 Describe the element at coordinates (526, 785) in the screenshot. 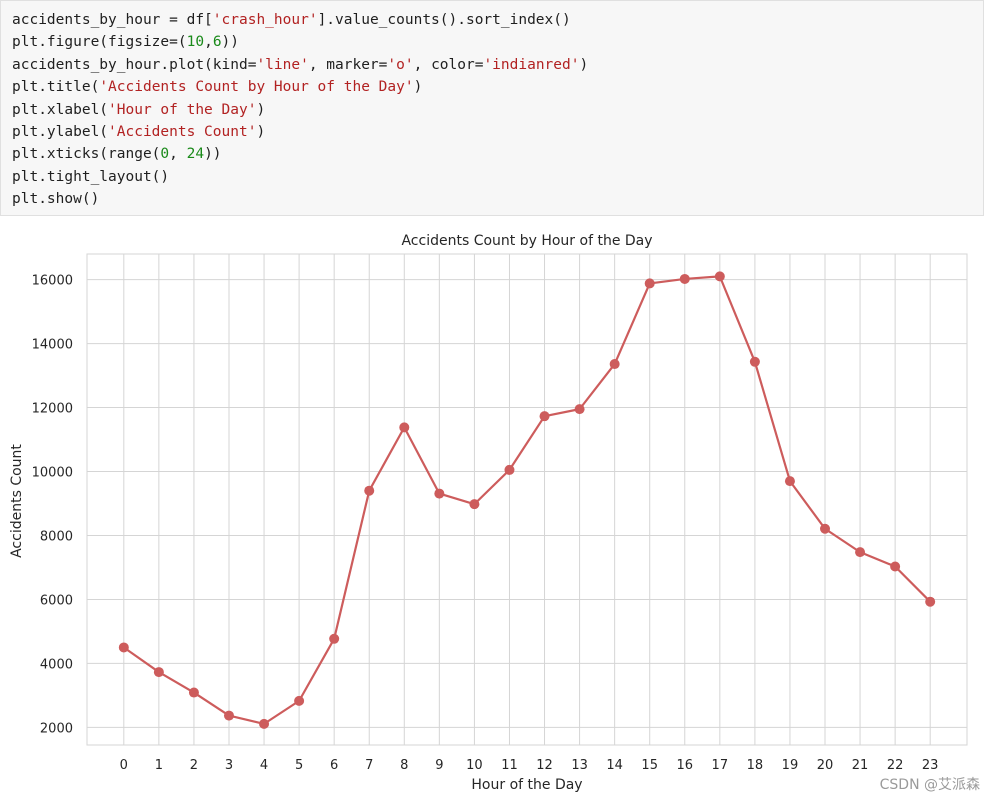

I see `x-axis-label: Hour of the Day` at that location.